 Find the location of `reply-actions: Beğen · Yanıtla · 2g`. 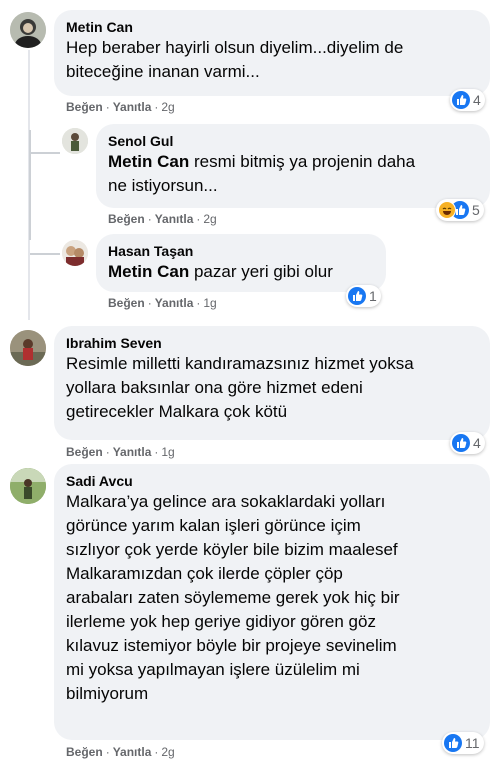

reply-actions: Beğen · Yanıtla · 2g is located at coordinates (162, 219).